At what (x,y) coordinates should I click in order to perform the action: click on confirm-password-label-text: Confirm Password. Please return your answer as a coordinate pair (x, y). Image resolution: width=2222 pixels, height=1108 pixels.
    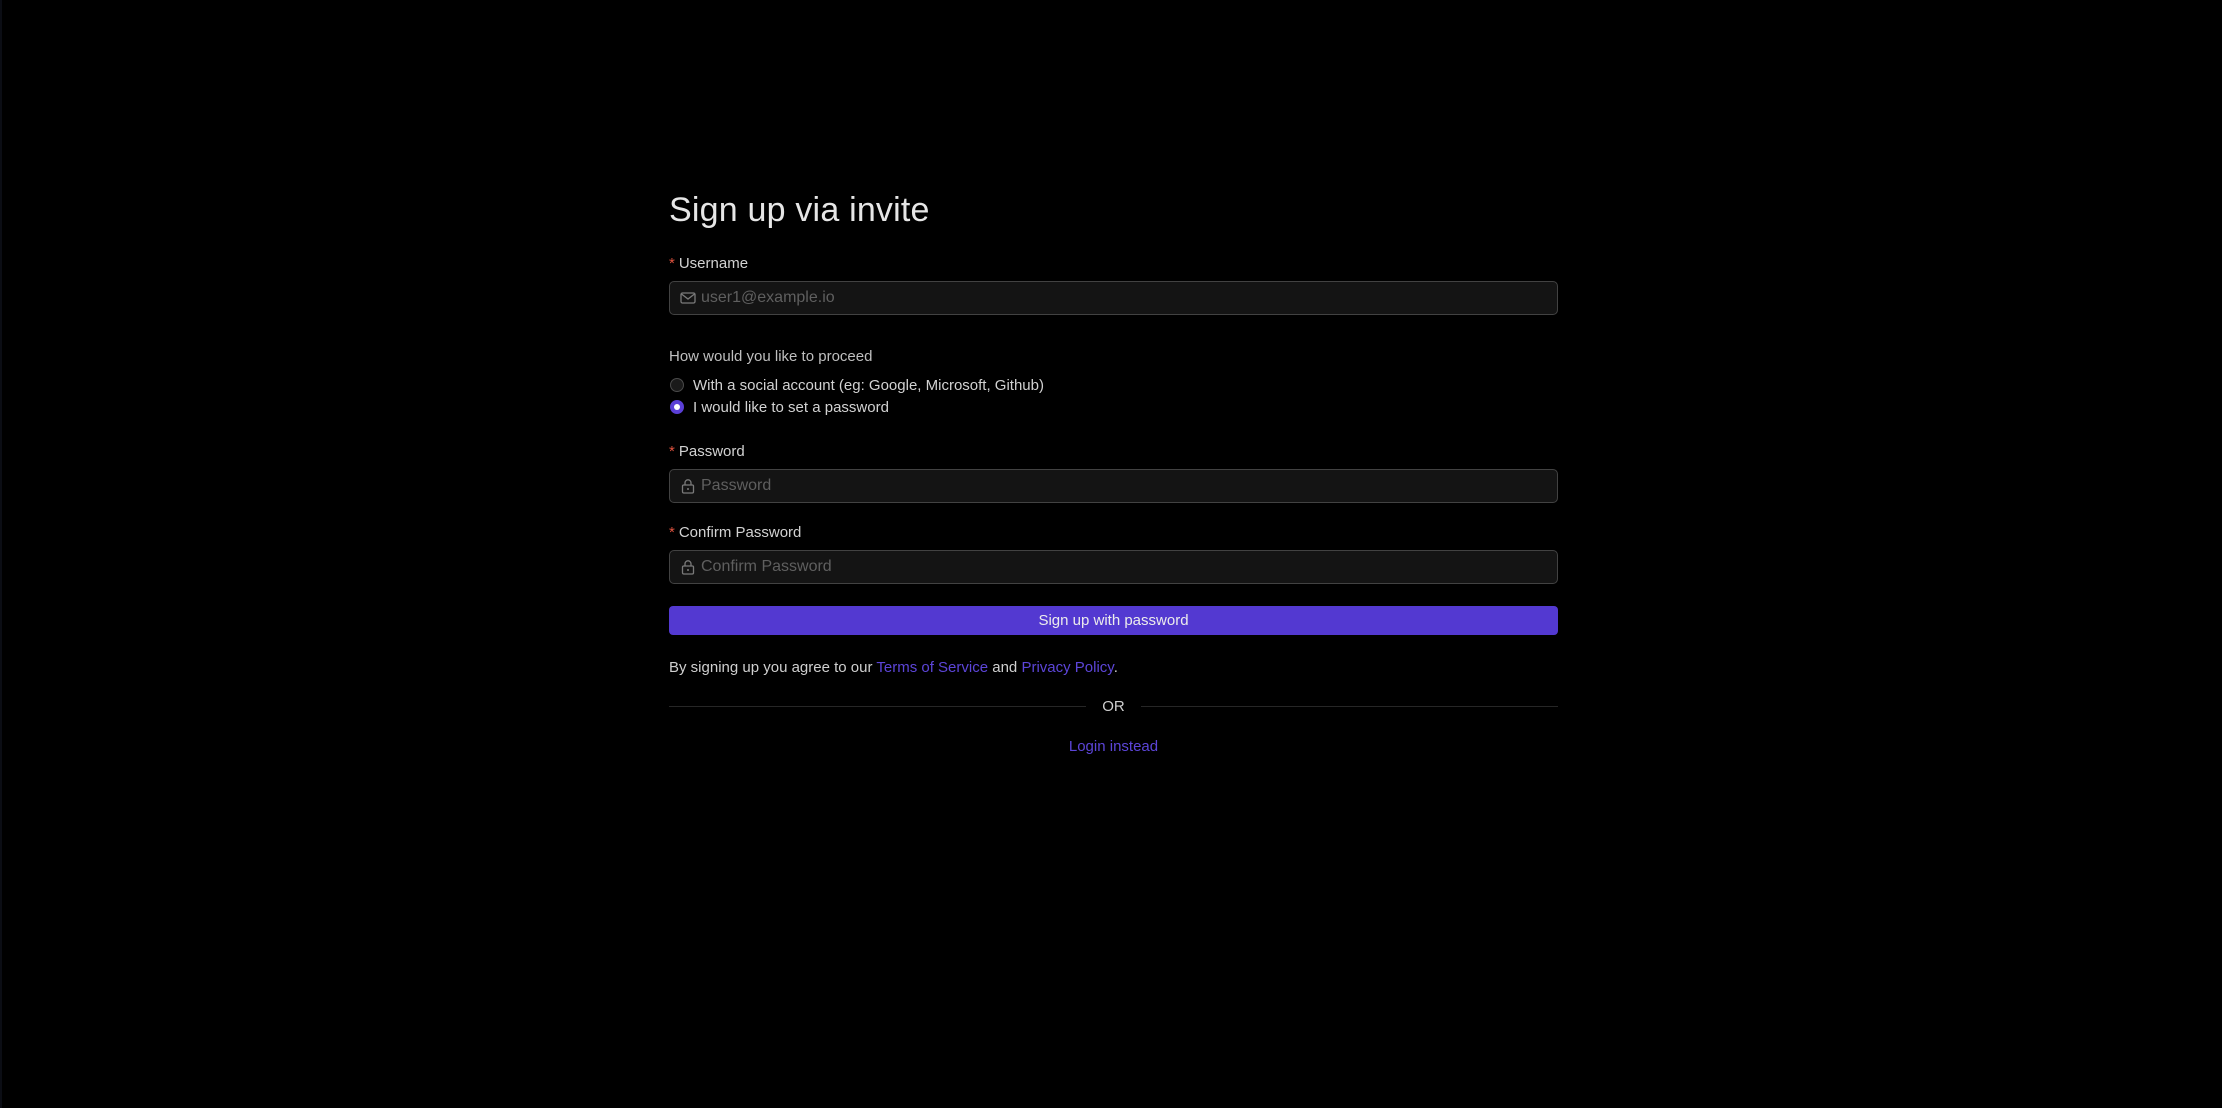
    Looking at the image, I should click on (740, 532).